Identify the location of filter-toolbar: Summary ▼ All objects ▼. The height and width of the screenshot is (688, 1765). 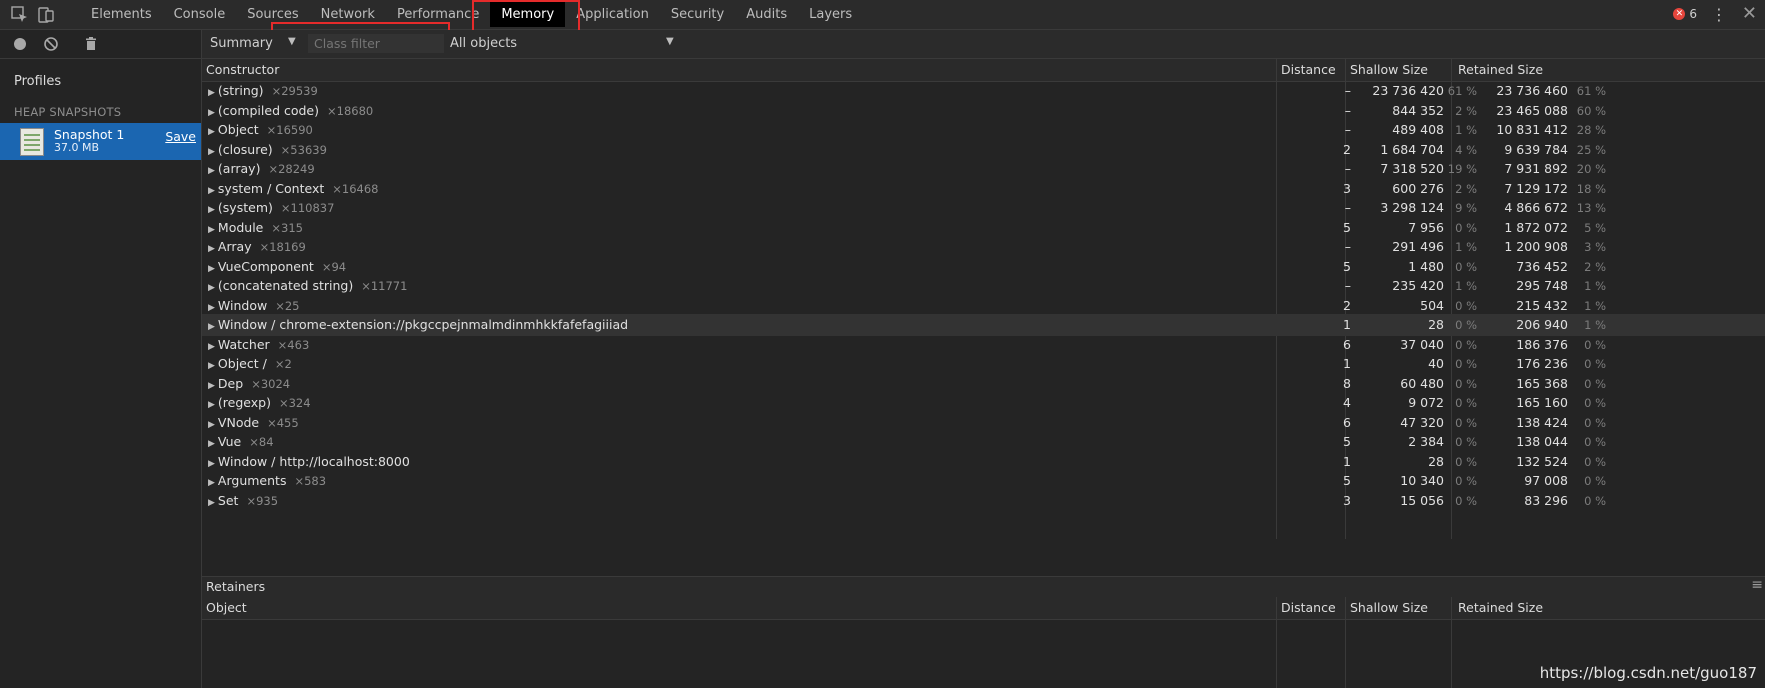
(983, 44).